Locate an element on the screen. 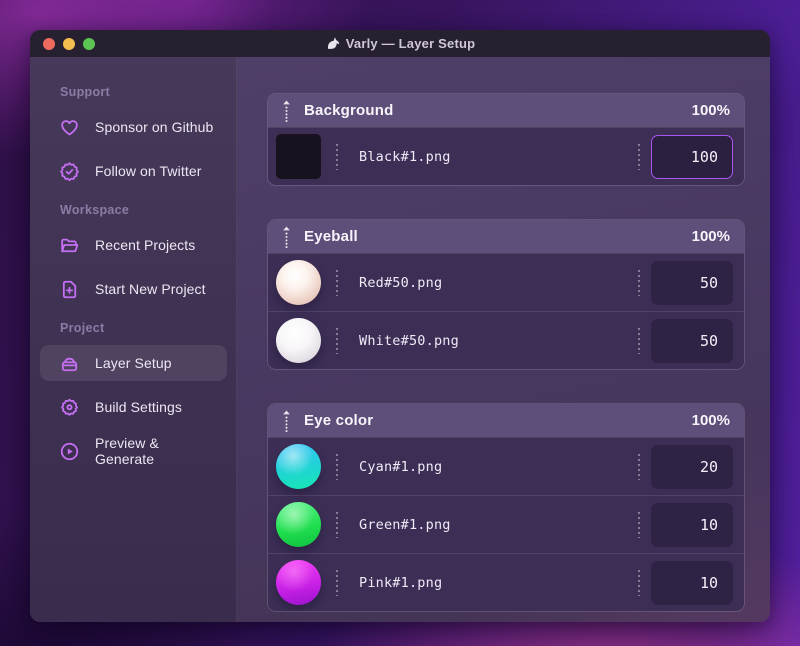 The height and width of the screenshot is (646, 800). sidebar-item-sponsor-on-github: Sponsor on Github is located at coordinates (133, 127).